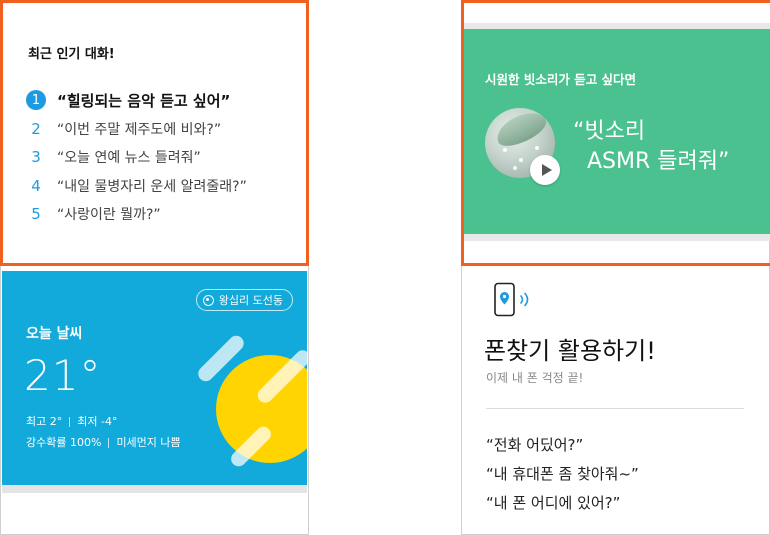  Describe the element at coordinates (570, 351) in the screenshot. I see `phone-finder-title: 폰찾기 활용하기!` at that location.